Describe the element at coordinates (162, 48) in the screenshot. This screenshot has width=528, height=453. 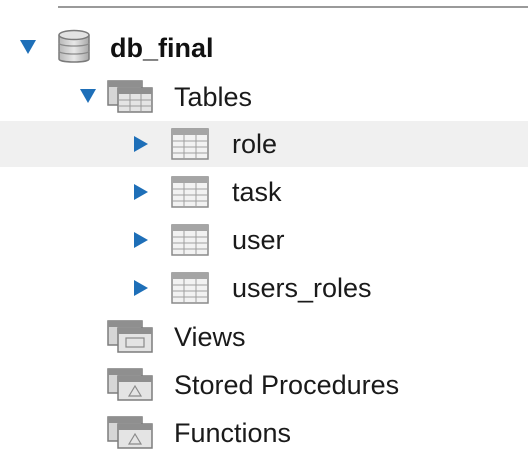
I see `schema-name: db_final` at that location.